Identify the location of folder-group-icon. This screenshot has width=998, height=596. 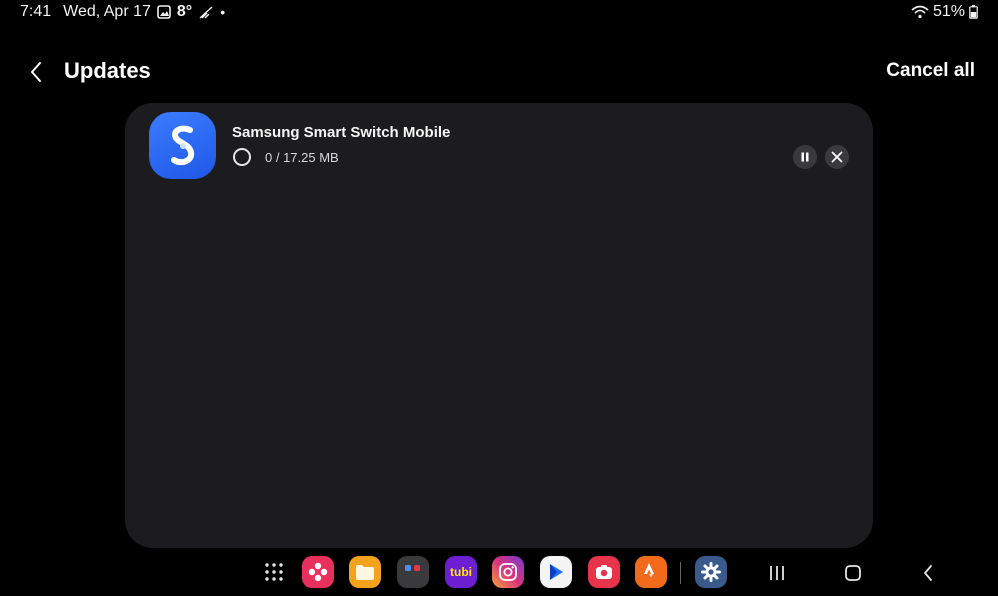
(412, 568).